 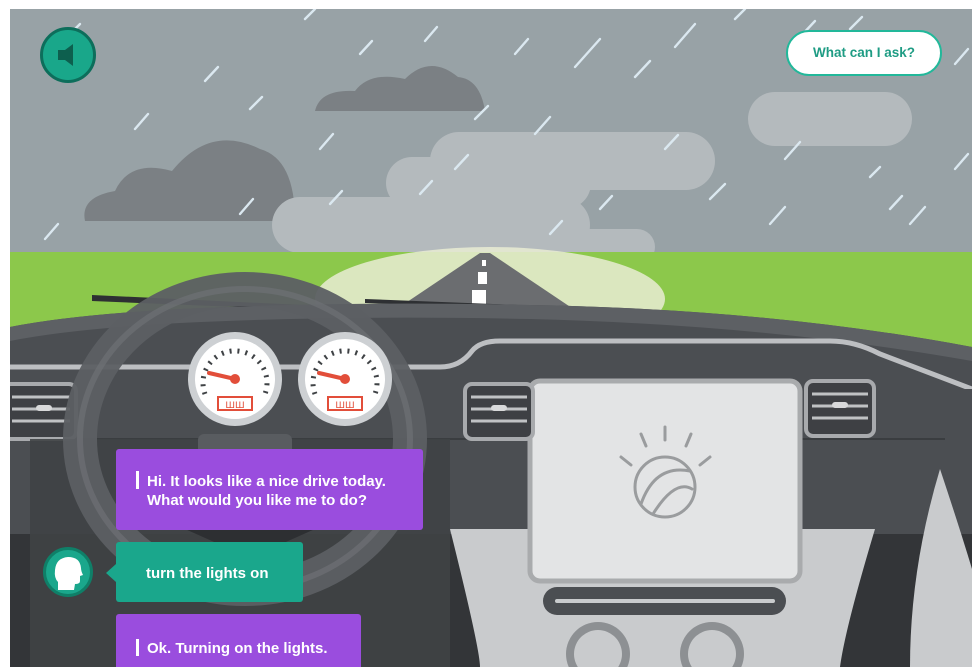 I want to click on vent-center-right, so click(x=840, y=408).